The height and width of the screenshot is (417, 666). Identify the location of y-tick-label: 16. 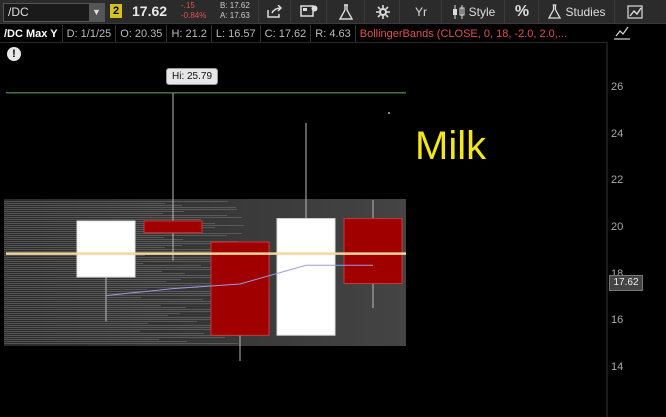
(617, 320).